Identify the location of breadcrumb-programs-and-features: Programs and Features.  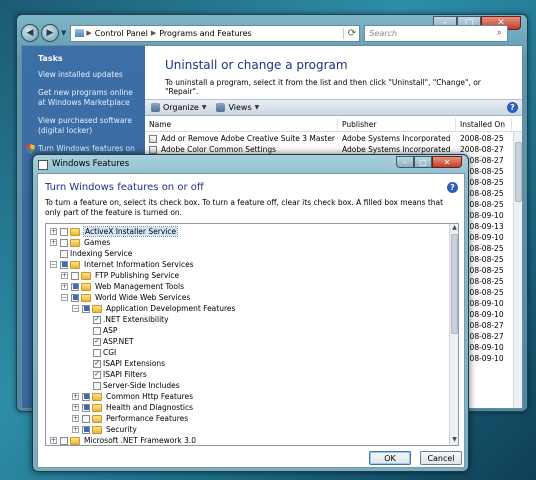
(205, 33).